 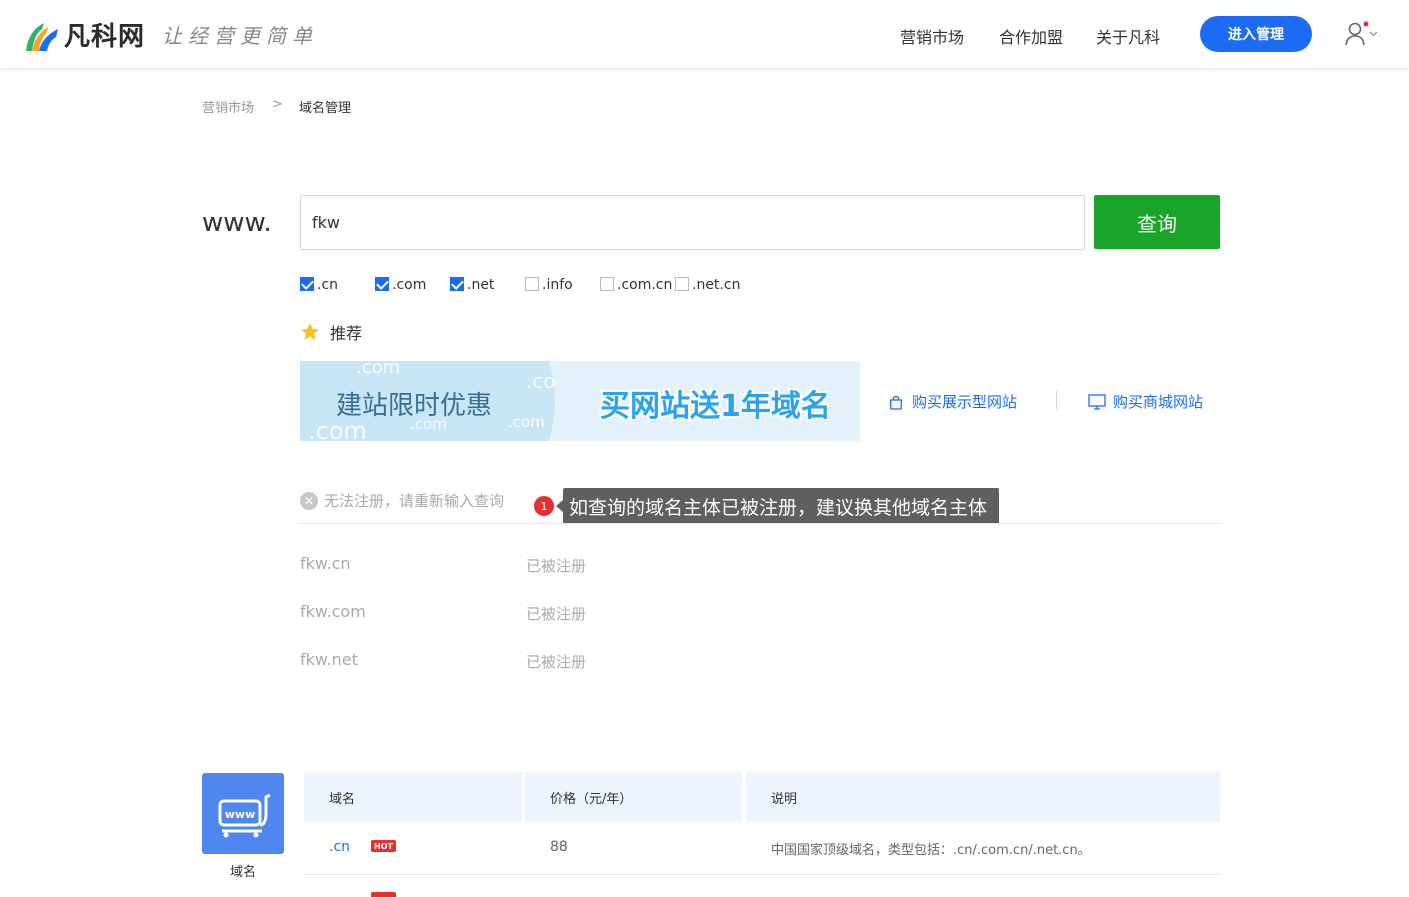 What do you see at coordinates (645, 285) in the screenshot?
I see `tld-label: .com.cn` at bounding box center [645, 285].